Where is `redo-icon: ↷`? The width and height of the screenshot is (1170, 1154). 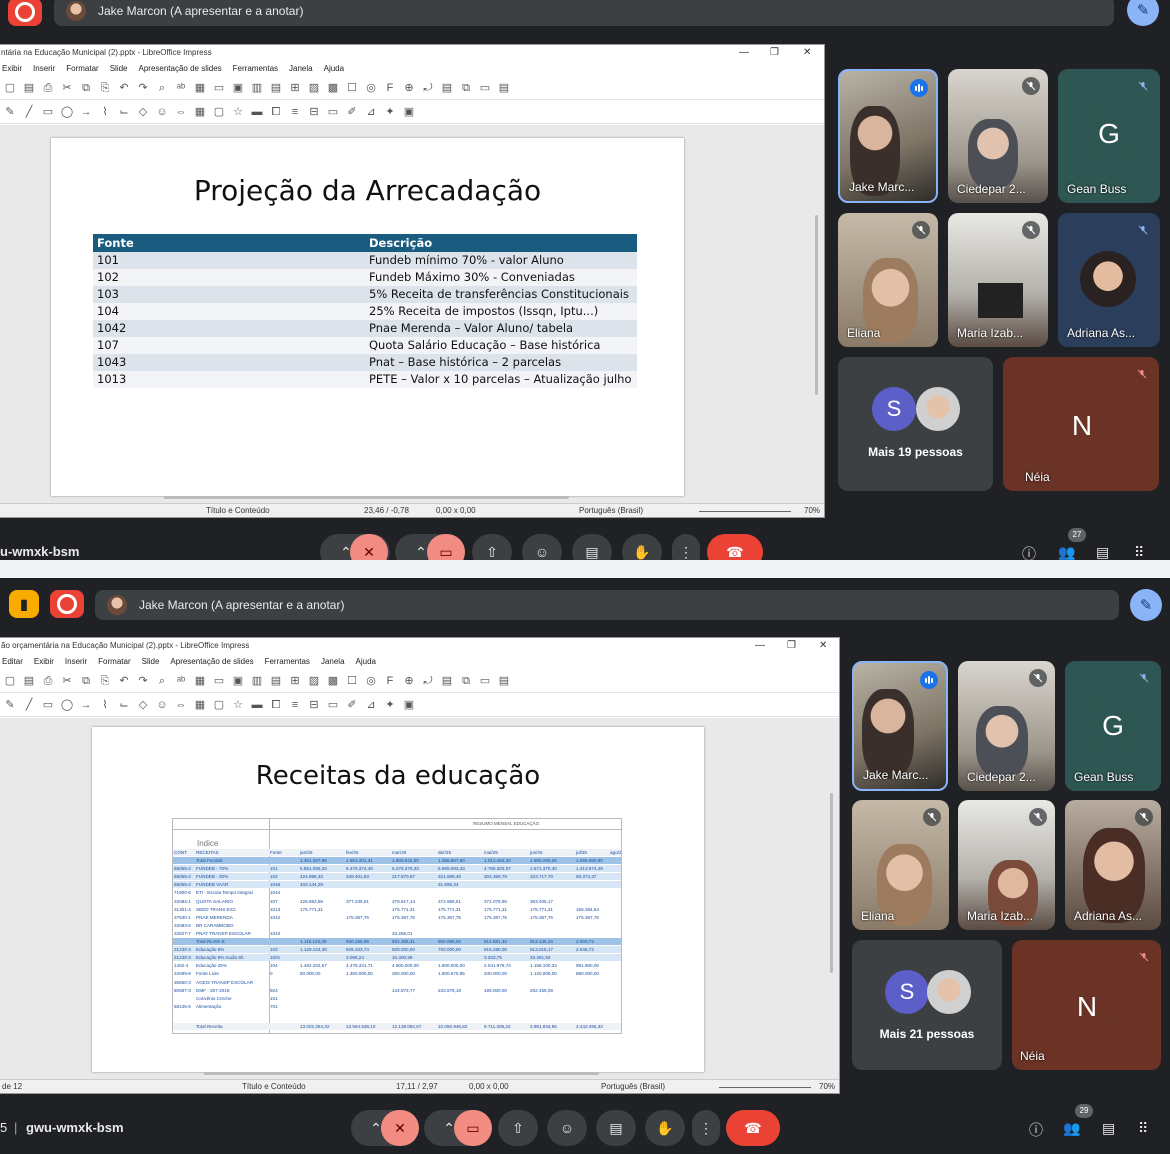 redo-icon: ↷ is located at coordinates (143, 88).